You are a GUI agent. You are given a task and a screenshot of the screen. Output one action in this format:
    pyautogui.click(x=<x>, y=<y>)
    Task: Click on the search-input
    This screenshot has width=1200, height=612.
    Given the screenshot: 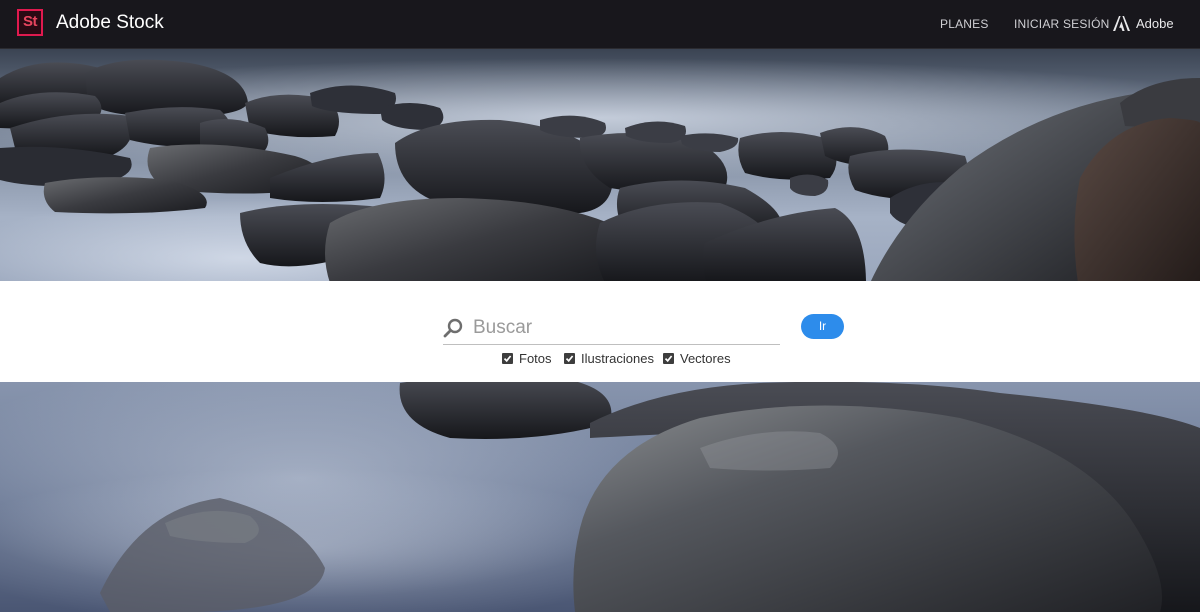 What is the action you would take?
    pyautogui.click(x=623, y=328)
    